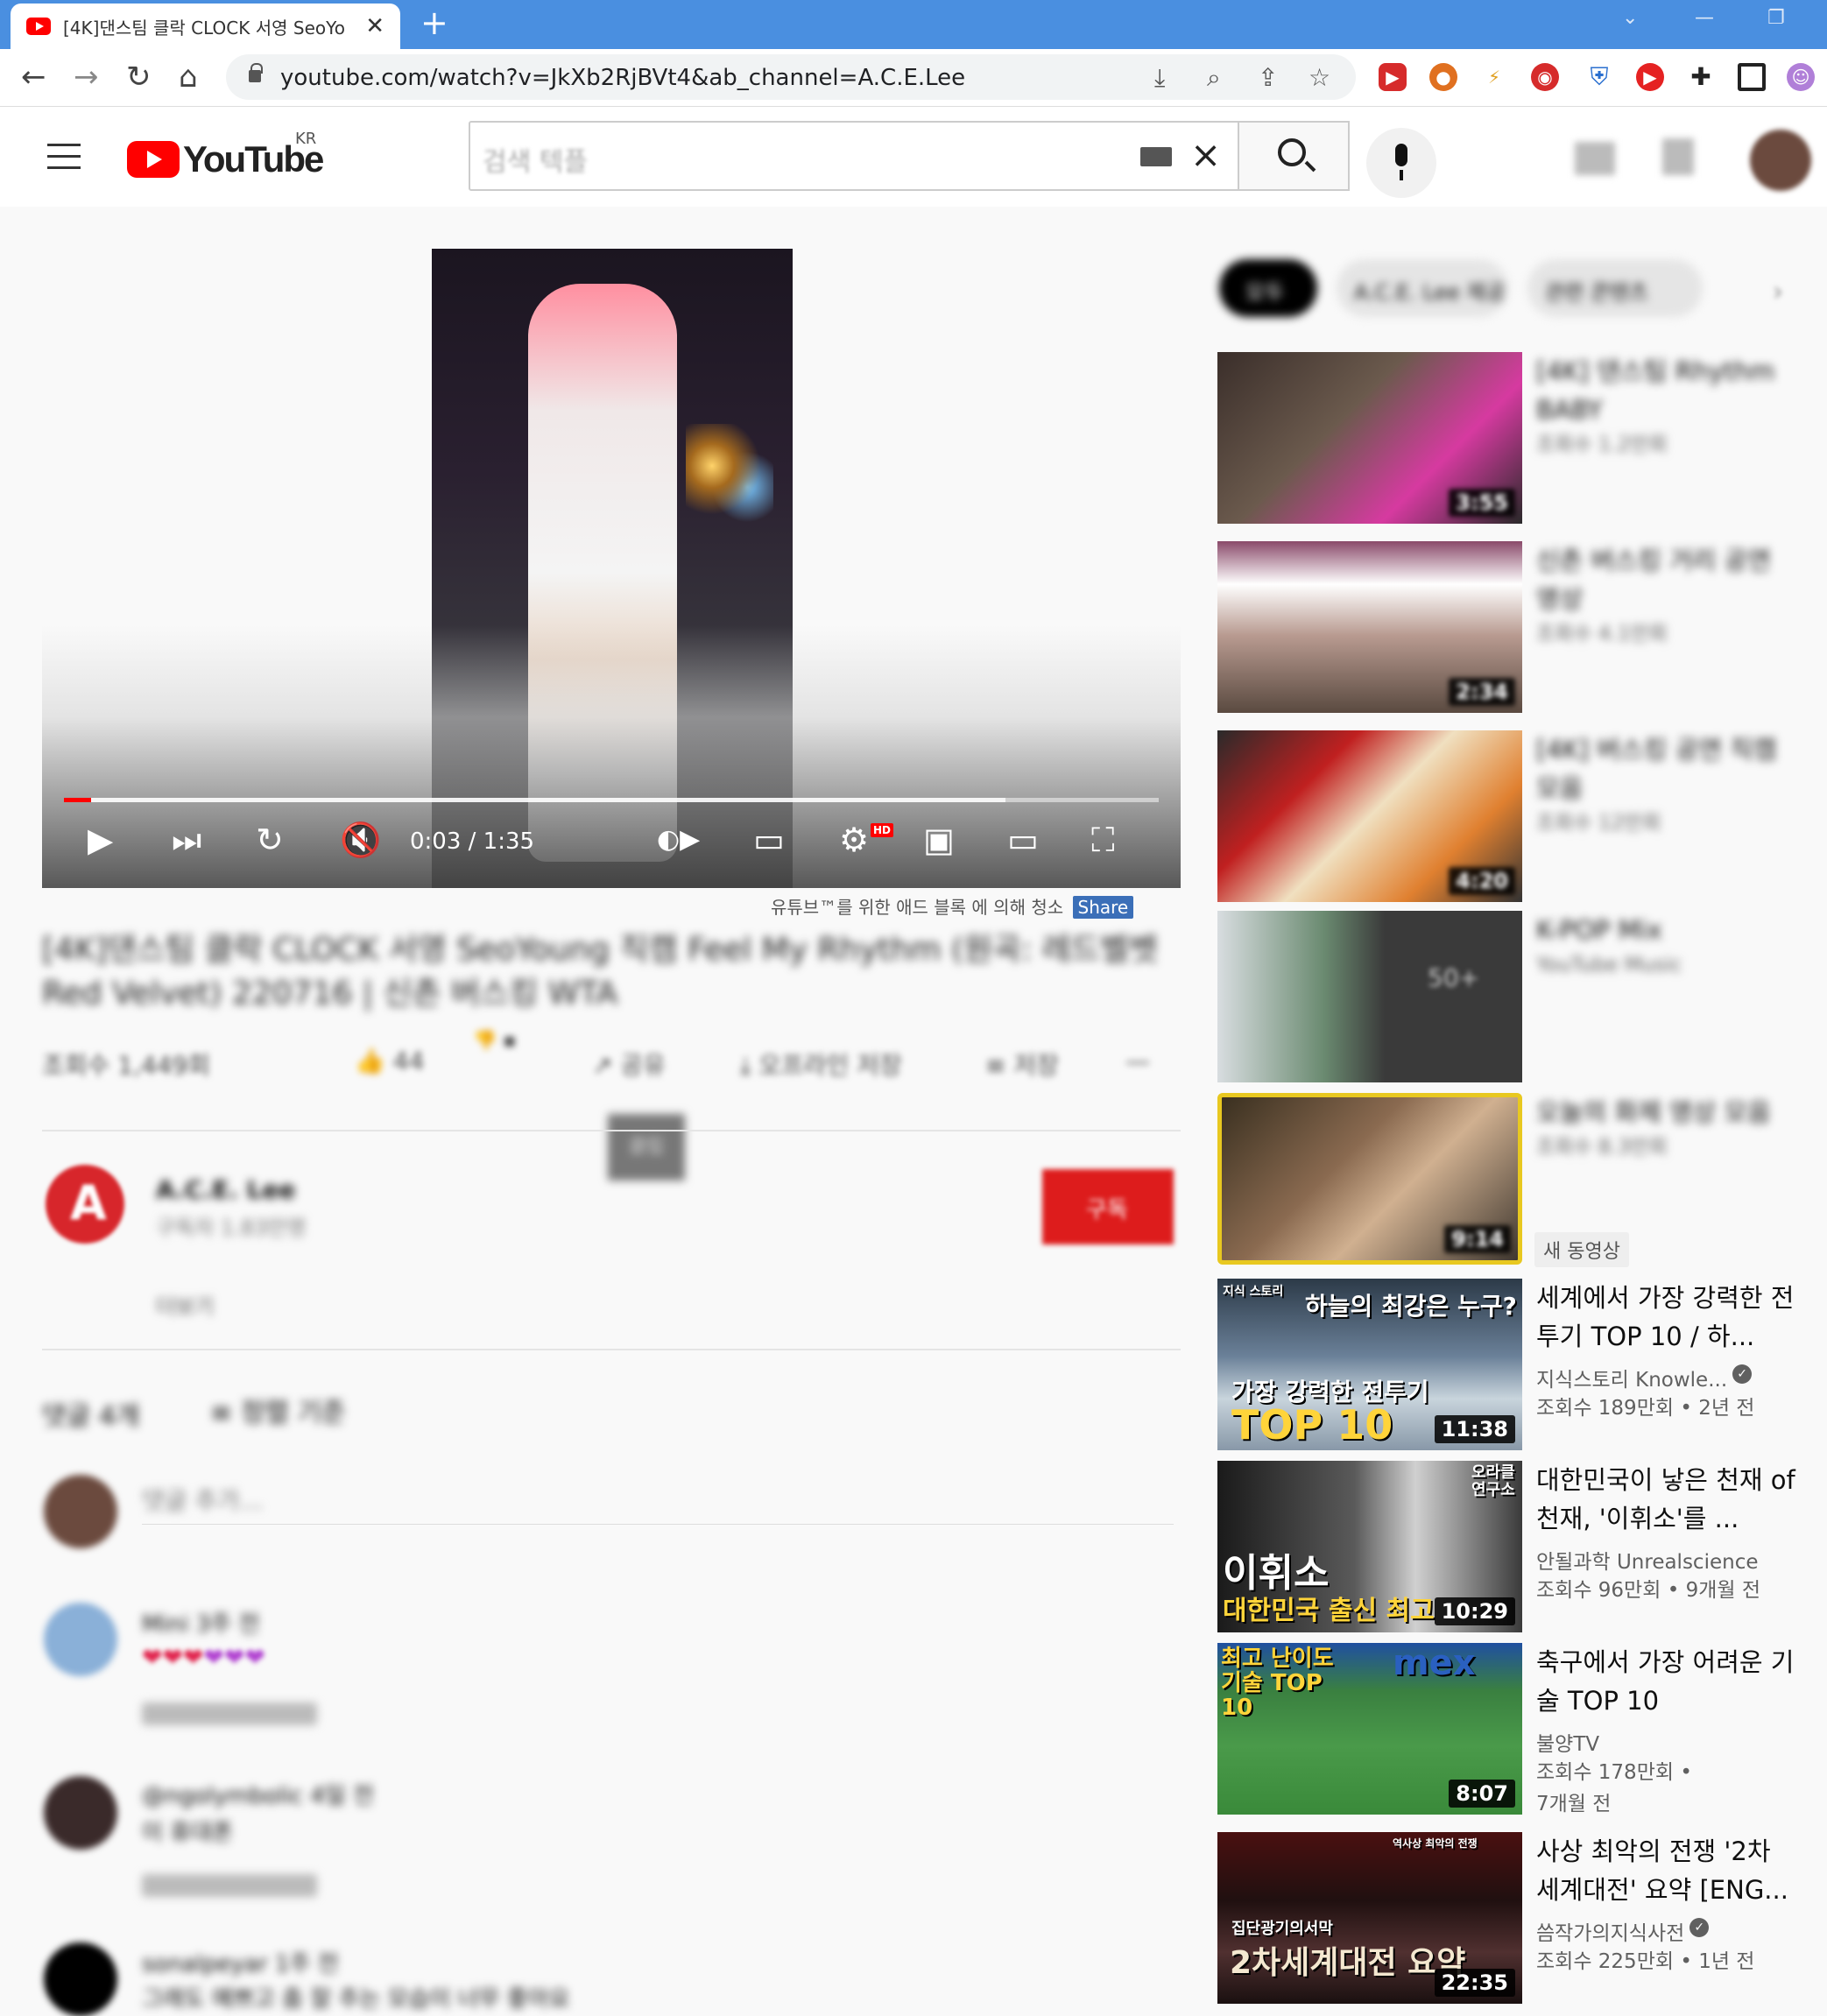 This screenshot has height=2016, width=1827. What do you see at coordinates (278, 1410) in the screenshot?
I see `sort-comments-button: ≡ 정렬 기준` at bounding box center [278, 1410].